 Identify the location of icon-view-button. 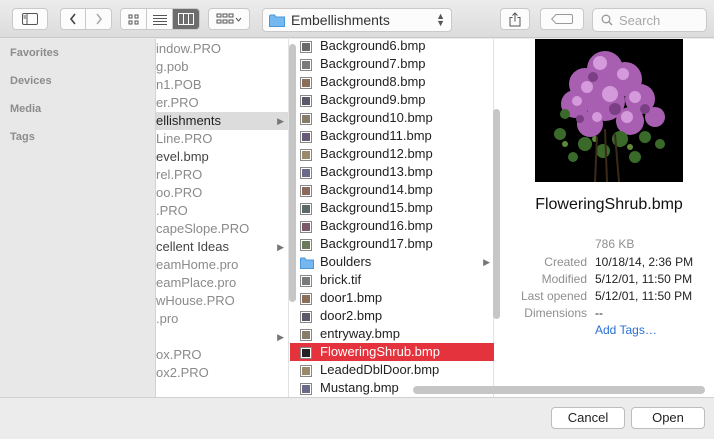
(134, 19).